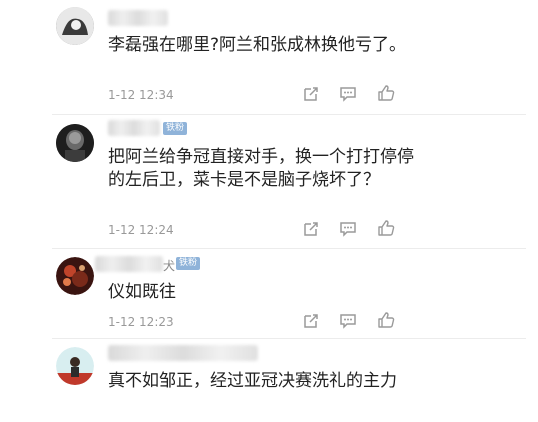  I want to click on comment-time: 1-12 12:23, so click(141, 322).